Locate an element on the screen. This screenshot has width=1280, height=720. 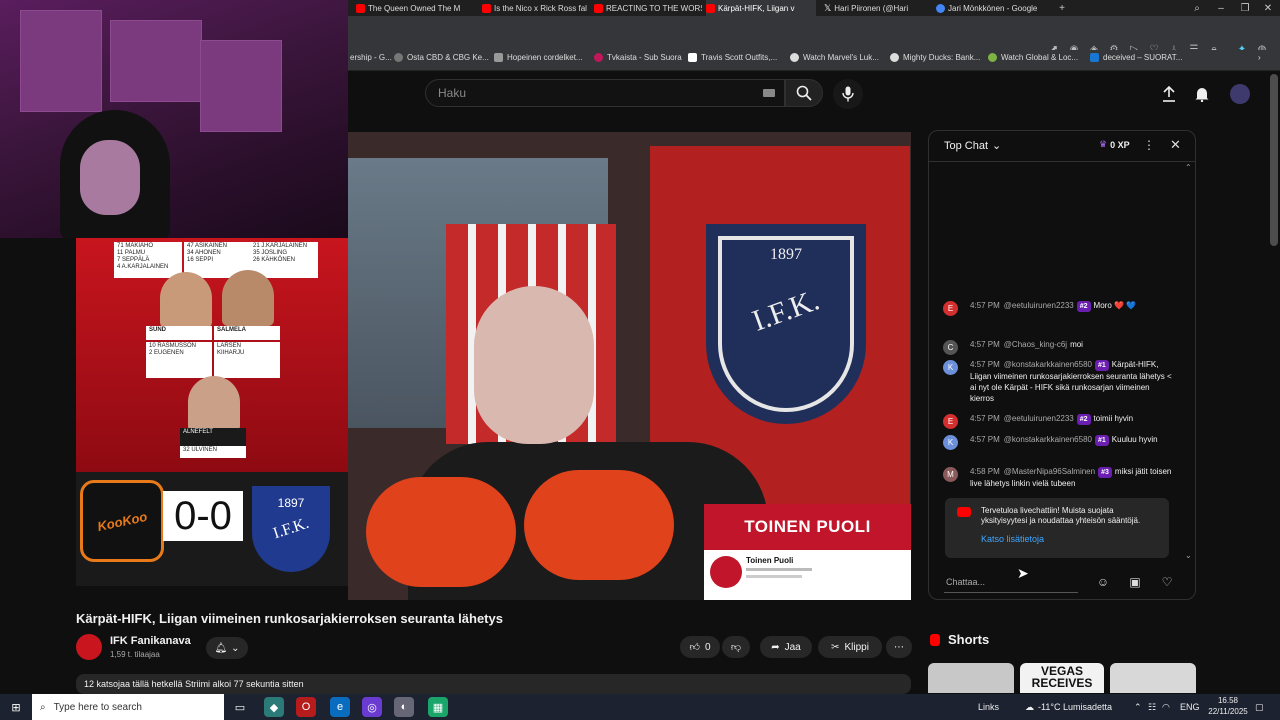
scroll-down-icon: ⌄ is located at coordinates (1188, 555).